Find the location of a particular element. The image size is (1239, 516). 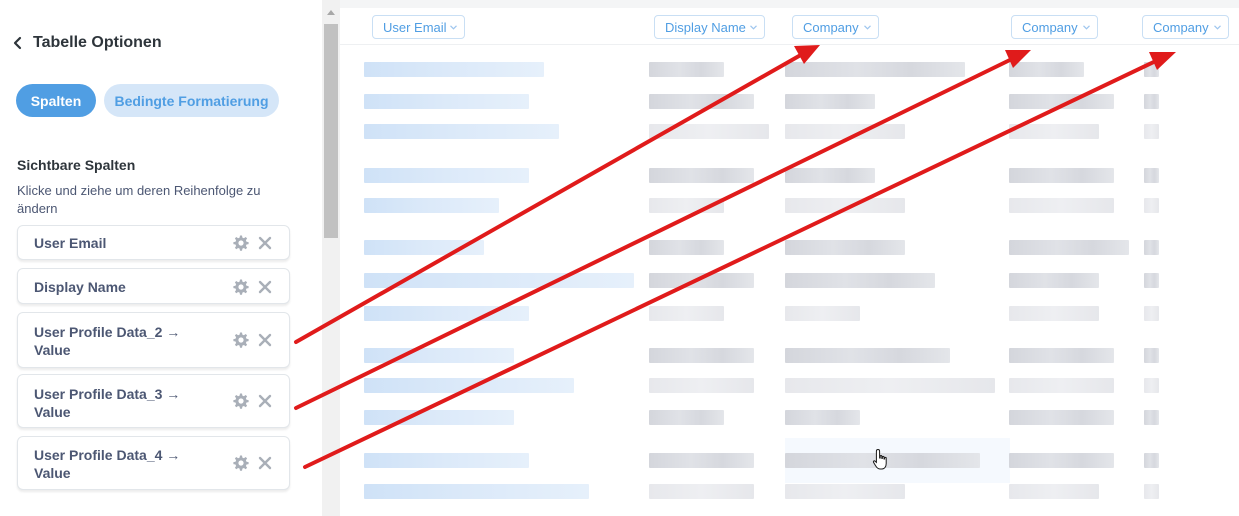

column-item-profile-data-3: User Profile Data_3 → Value is located at coordinates (153, 401).